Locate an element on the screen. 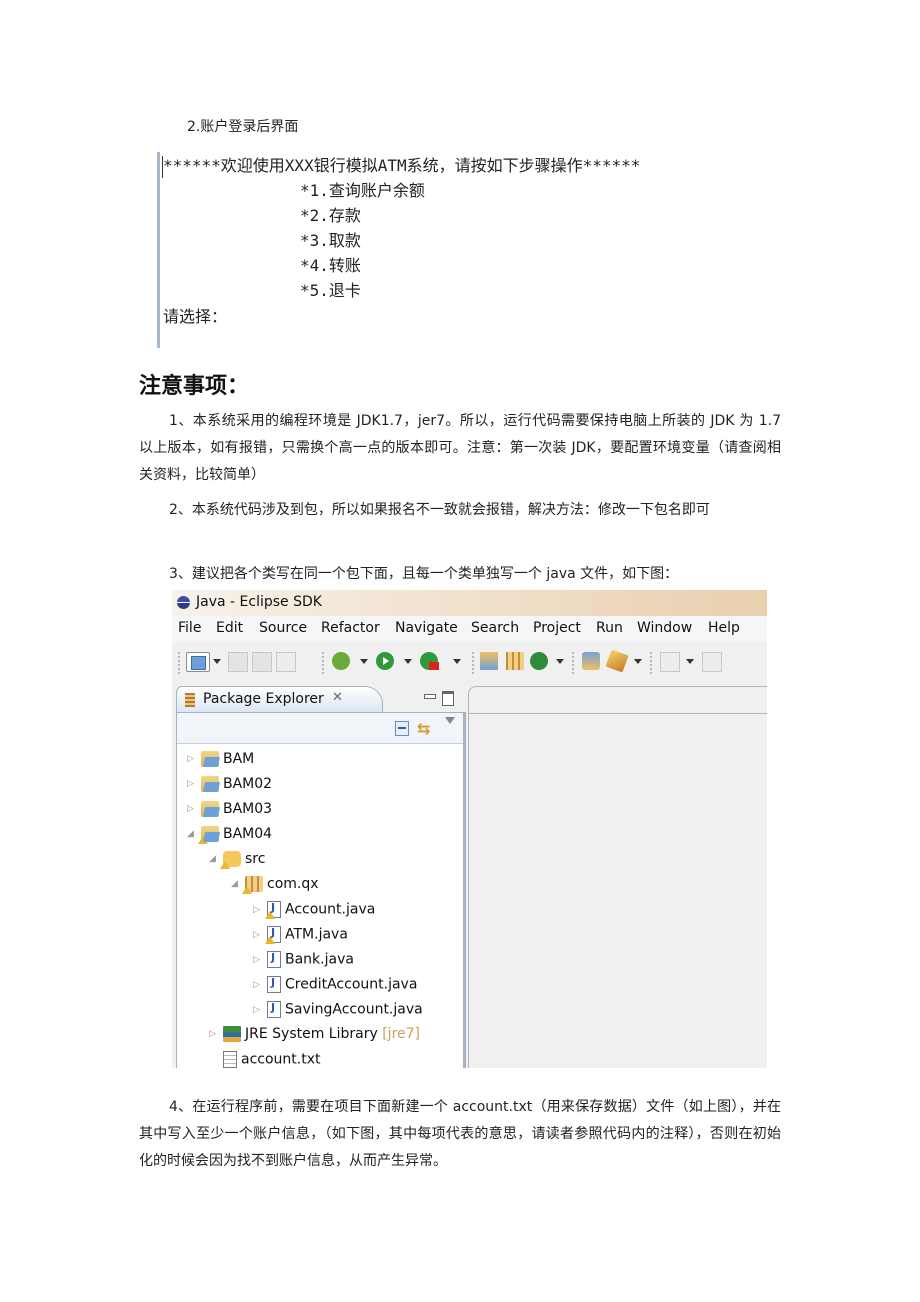 This screenshot has height=1302, width=920. note-item-3: 3、建议把各个类写在同一个包下面，且每一个类单独写一个 java 文件，如下图： is located at coordinates (460, 574).